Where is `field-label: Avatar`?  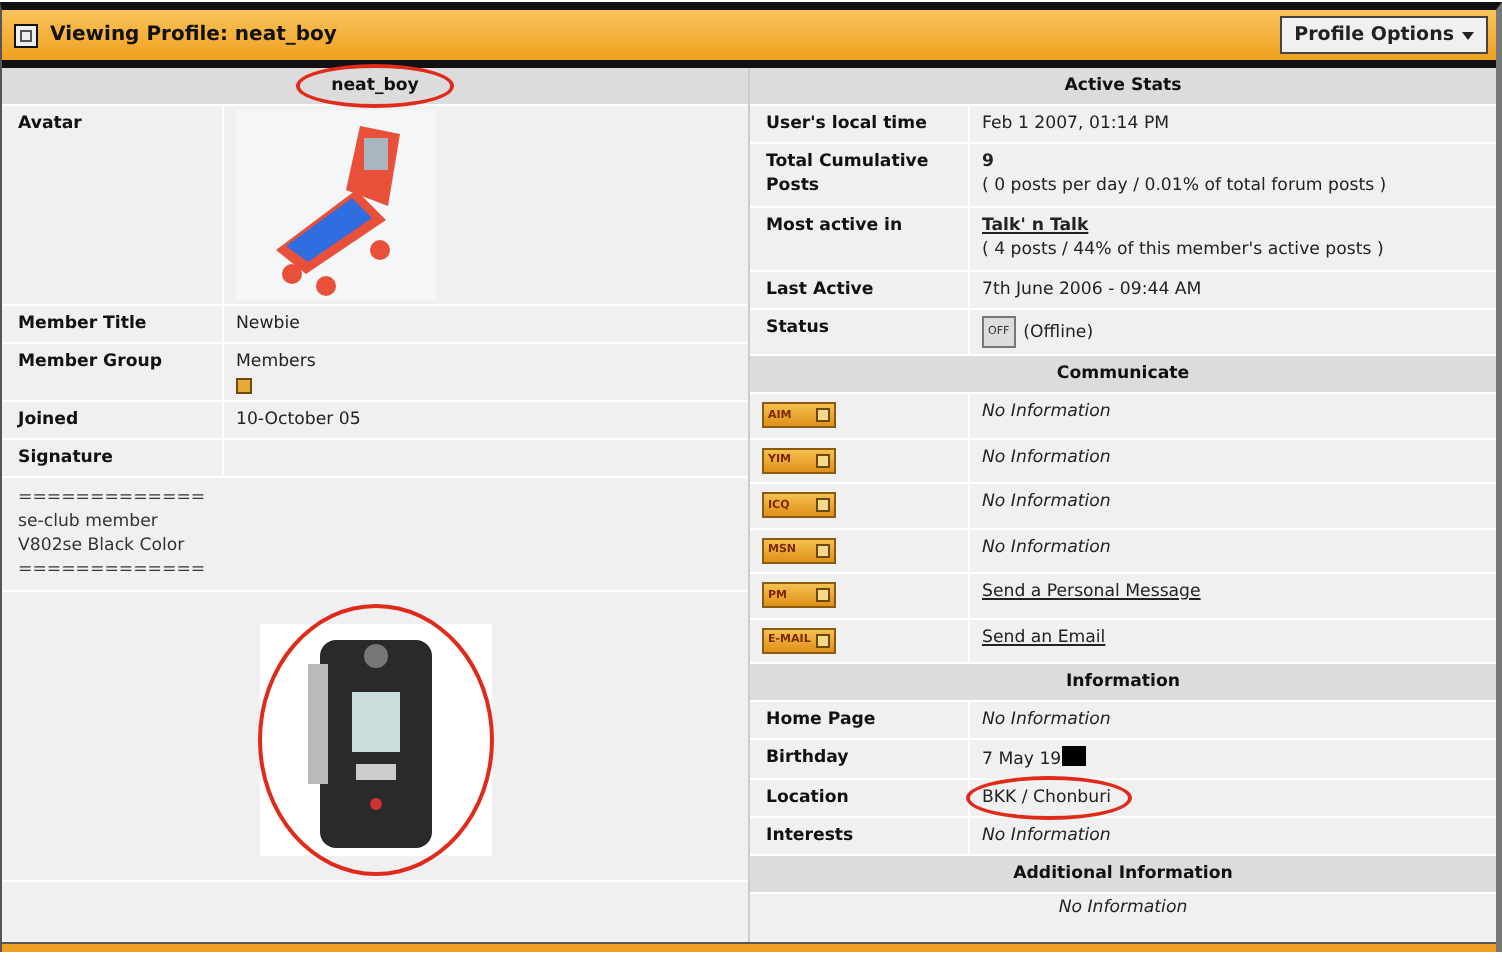 field-label: Avatar is located at coordinates (113, 205).